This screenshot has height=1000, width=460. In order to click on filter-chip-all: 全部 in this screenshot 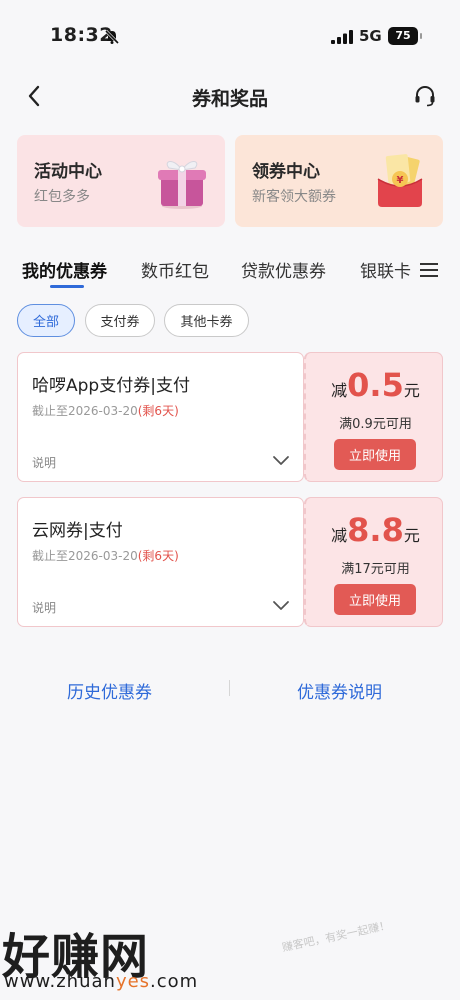, I will do `click(46, 320)`.